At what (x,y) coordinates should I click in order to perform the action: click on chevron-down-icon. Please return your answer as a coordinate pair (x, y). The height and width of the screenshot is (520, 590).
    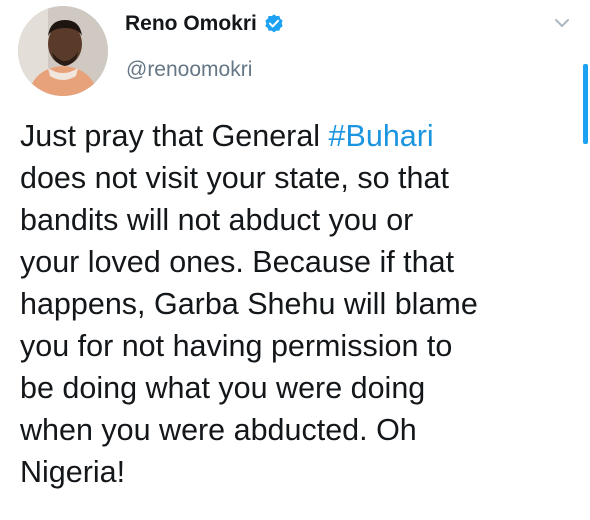
    Looking at the image, I should click on (562, 23).